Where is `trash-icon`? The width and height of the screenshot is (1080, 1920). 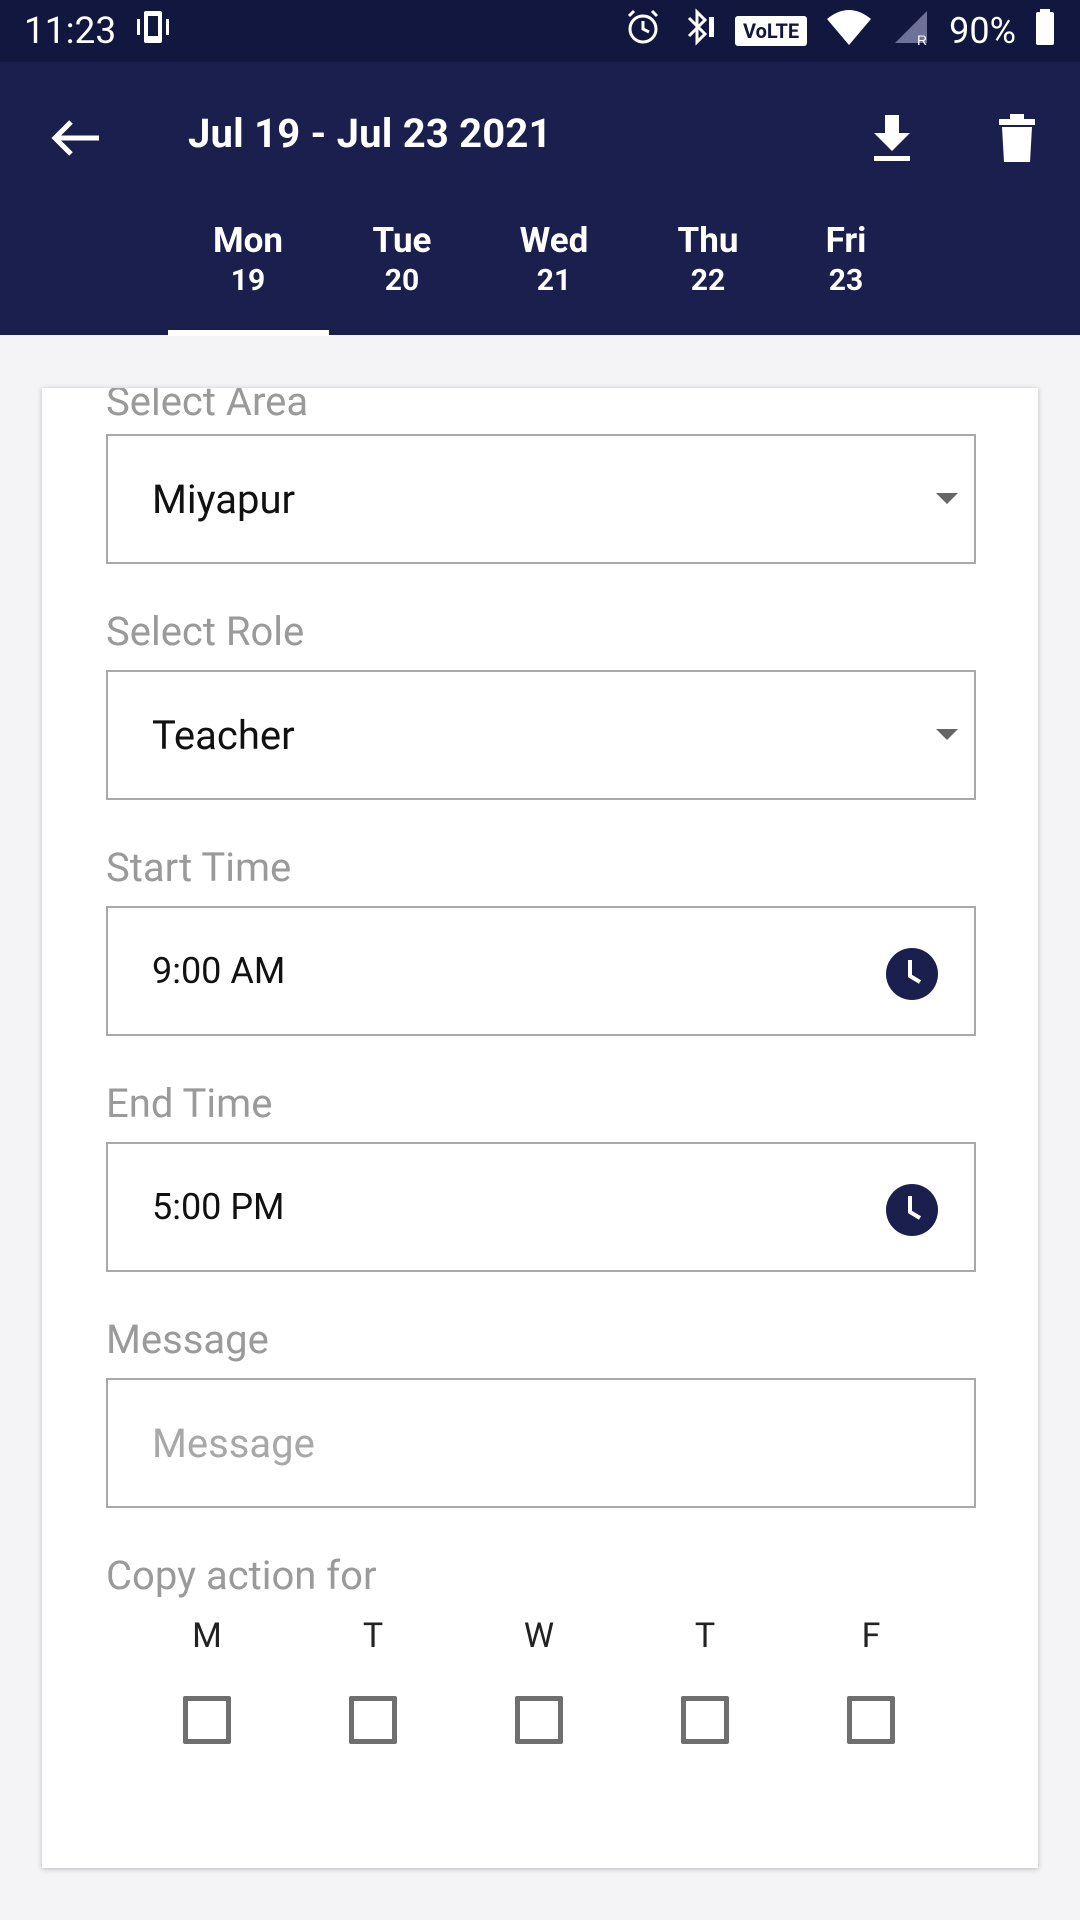 trash-icon is located at coordinates (1017, 138).